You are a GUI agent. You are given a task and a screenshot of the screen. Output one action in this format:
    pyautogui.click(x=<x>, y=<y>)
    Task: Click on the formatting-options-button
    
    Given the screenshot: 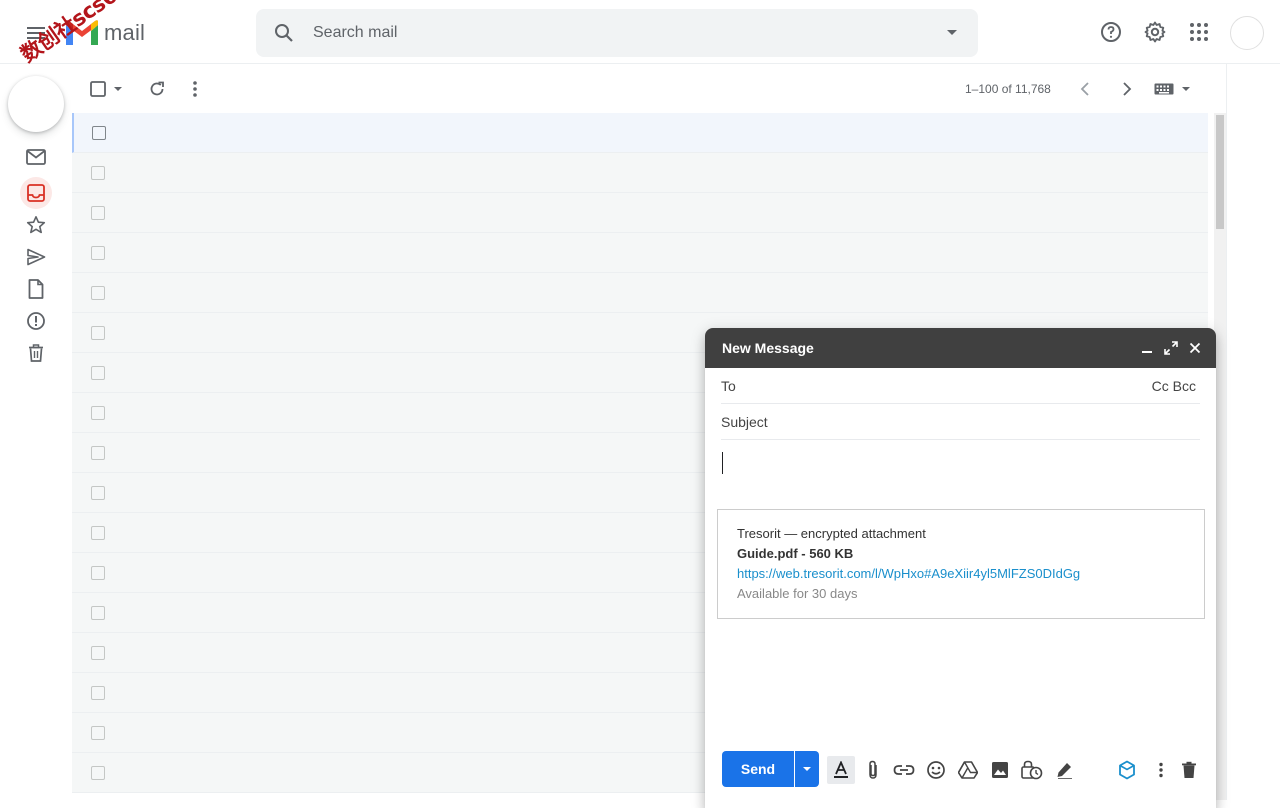 What is the action you would take?
    pyautogui.click(x=841, y=770)
    